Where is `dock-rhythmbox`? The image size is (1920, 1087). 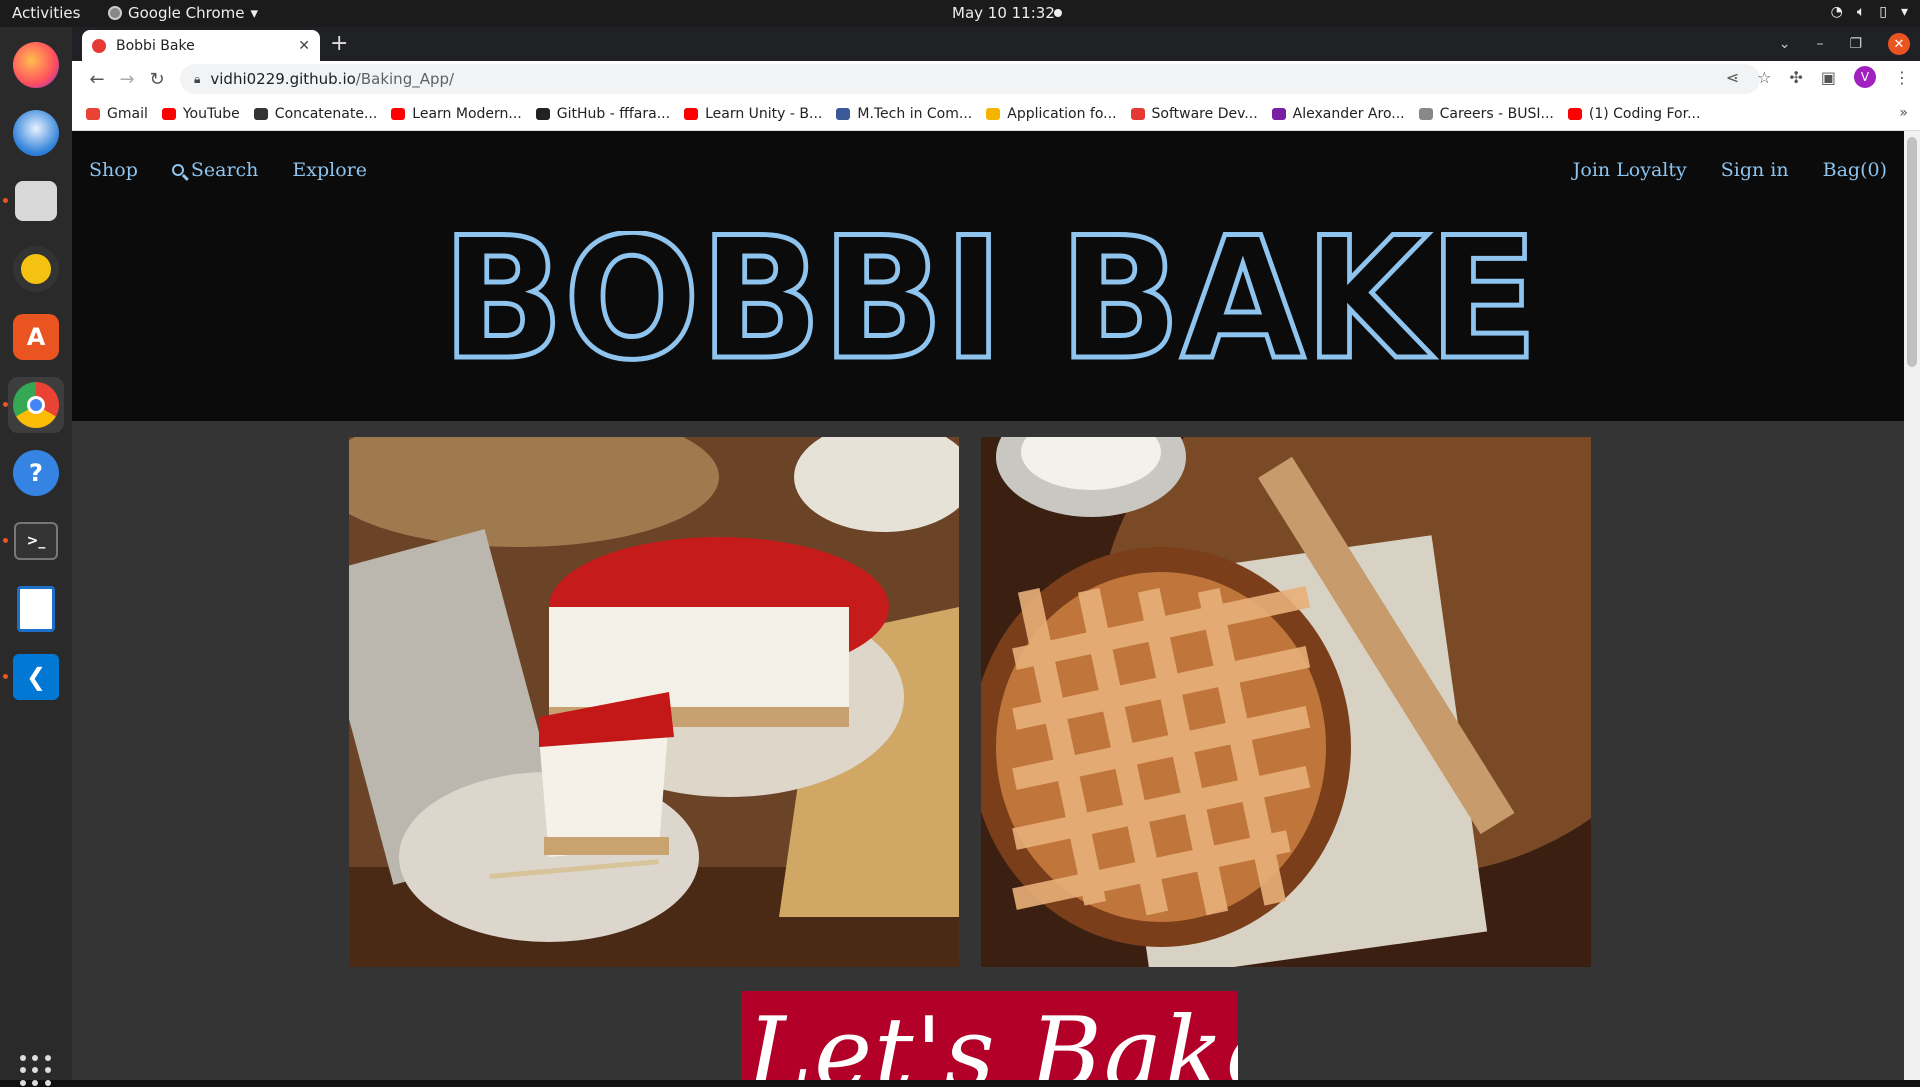
dock-rhythmbox is located at coordinates (36, 269).